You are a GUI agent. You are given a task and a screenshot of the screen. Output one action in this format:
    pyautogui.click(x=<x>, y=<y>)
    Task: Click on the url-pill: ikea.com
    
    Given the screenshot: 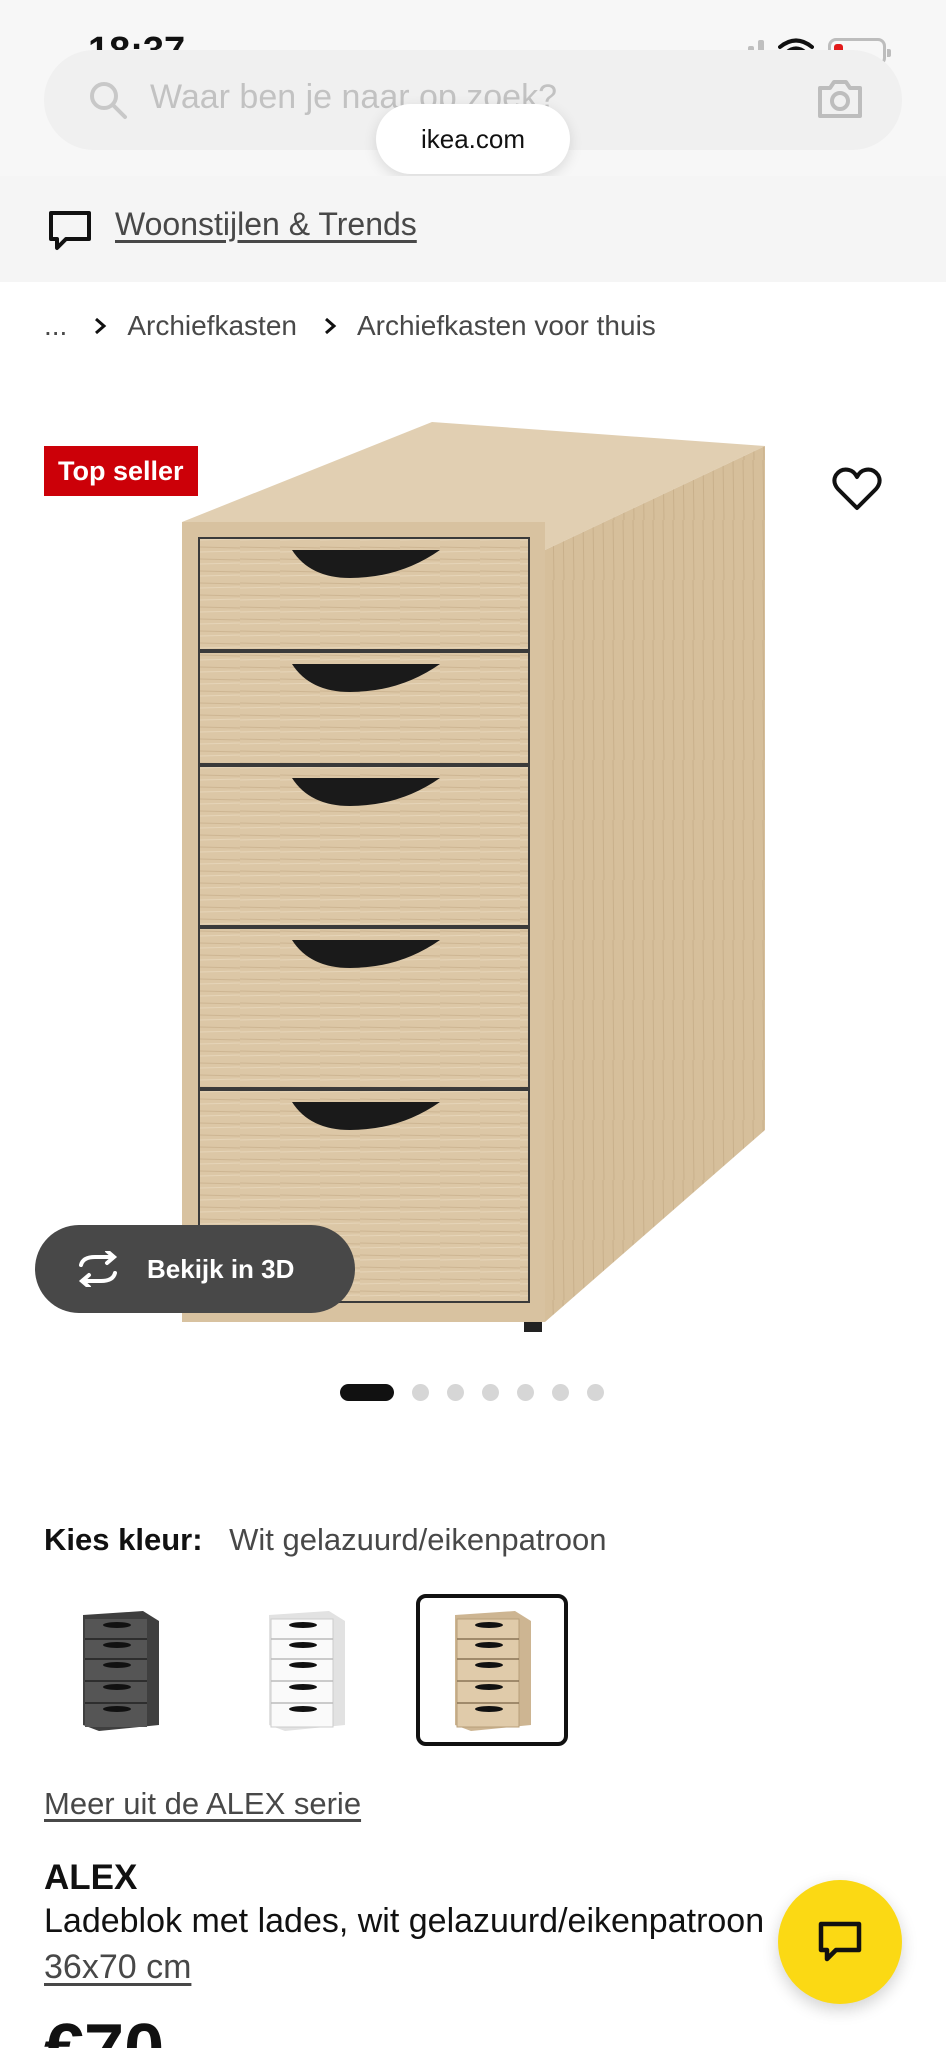 What is the action you would take?
    pyautogui.click(x=473, y=139)
    